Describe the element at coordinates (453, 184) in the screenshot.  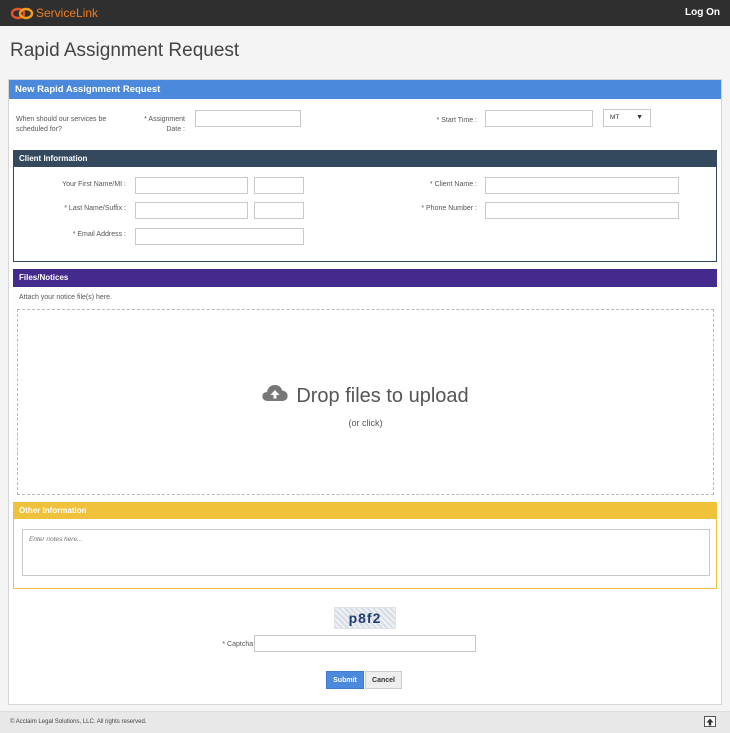
I see `client-name-label: * Client Name :` at that location.